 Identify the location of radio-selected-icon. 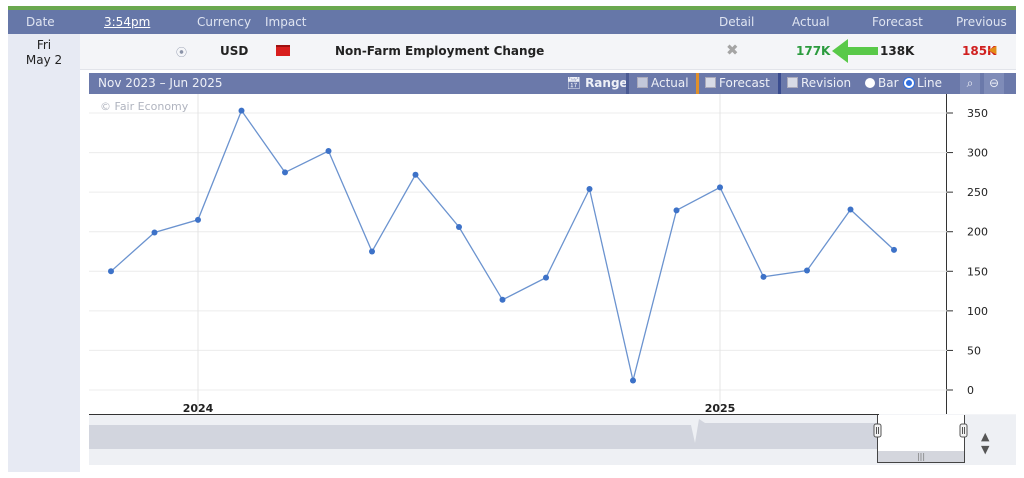
(909, 83).